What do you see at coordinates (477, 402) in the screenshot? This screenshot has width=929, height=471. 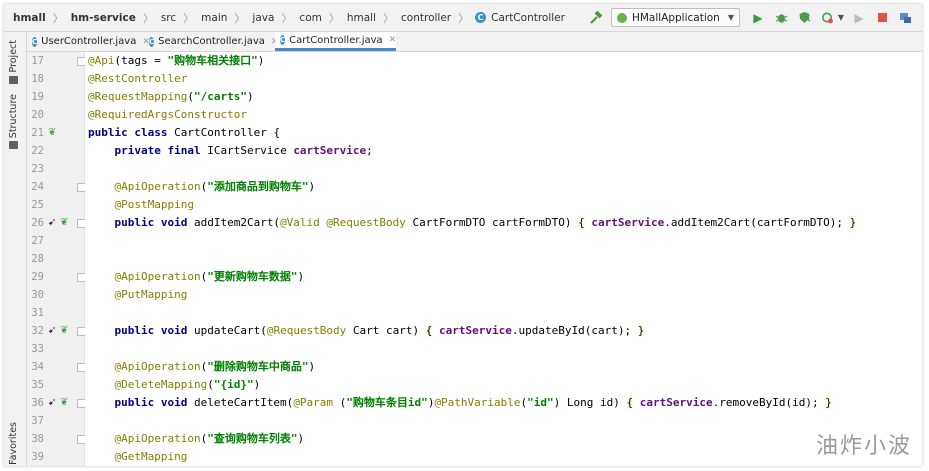 I see `annotation: @PathVariable` at bounding box center [477, 402].